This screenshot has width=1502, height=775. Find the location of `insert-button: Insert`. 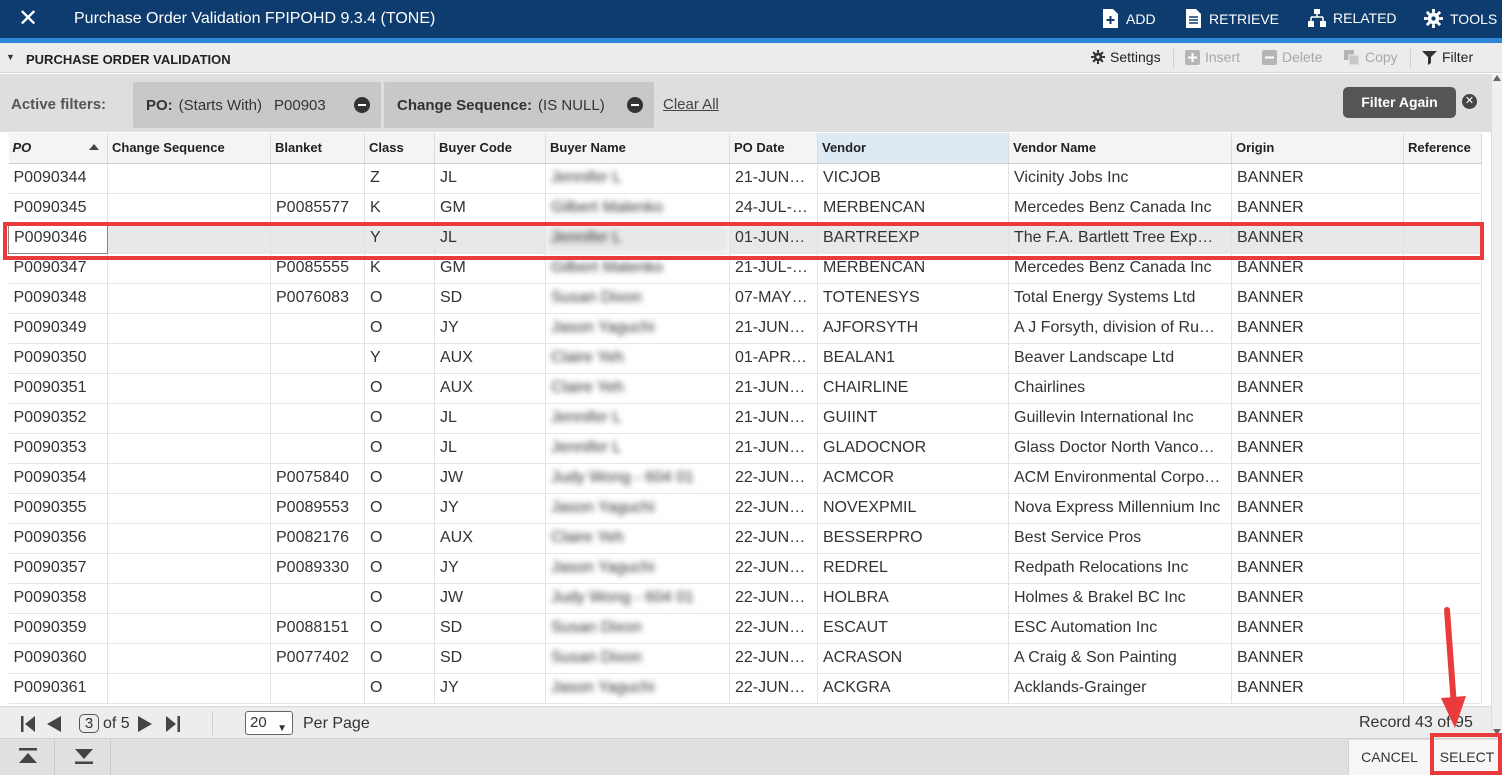

insert-button: Insert is located at coordinates (1212, 57).